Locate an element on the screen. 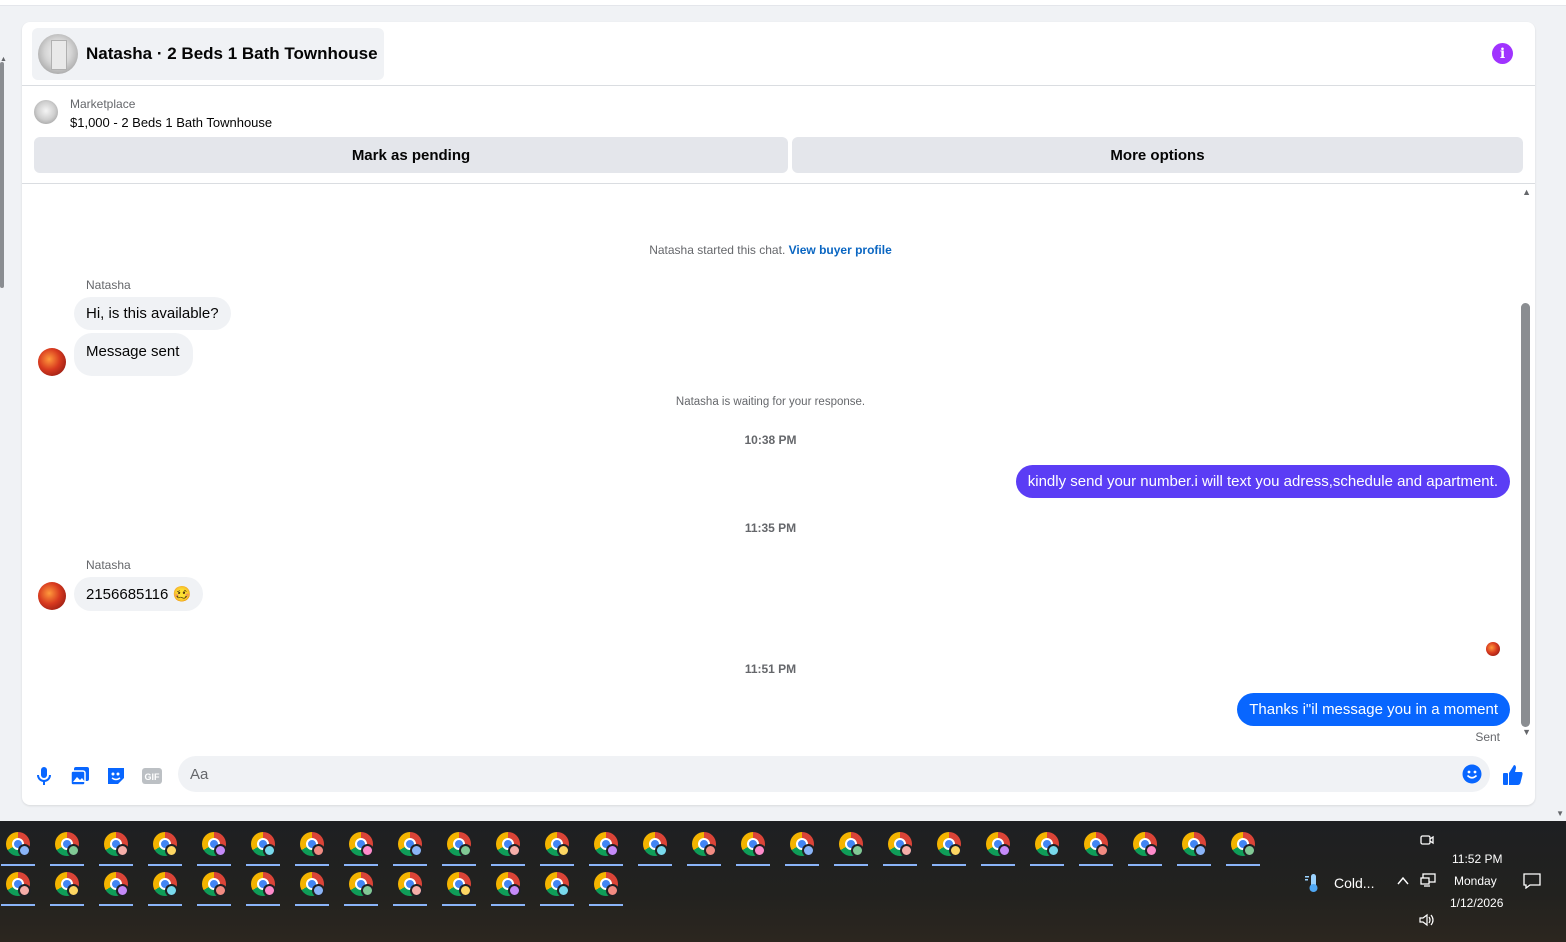  conversation-title: Natasha · 2 Beds 1 Bath Townhouse is located at coordinates (232, 53).